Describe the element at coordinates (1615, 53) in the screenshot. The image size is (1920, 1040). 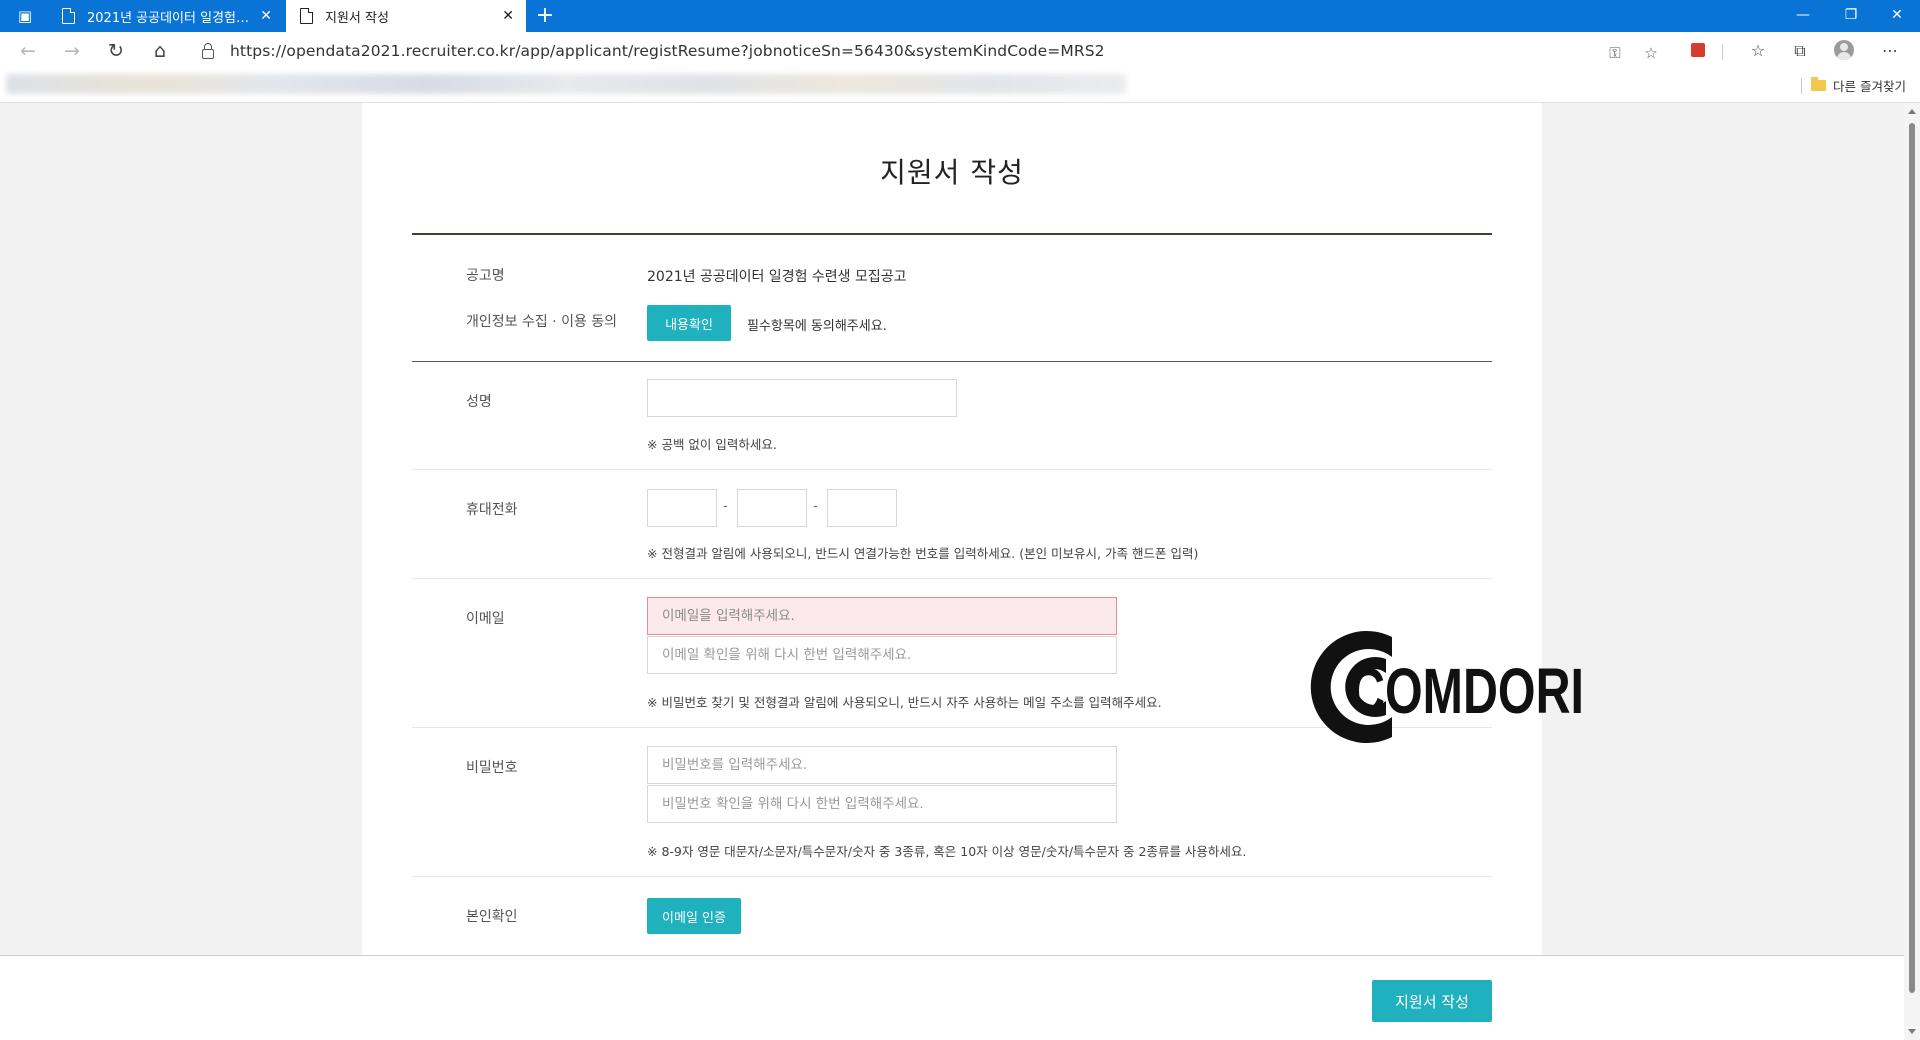
I see `key-icon: ⚿` at that location.